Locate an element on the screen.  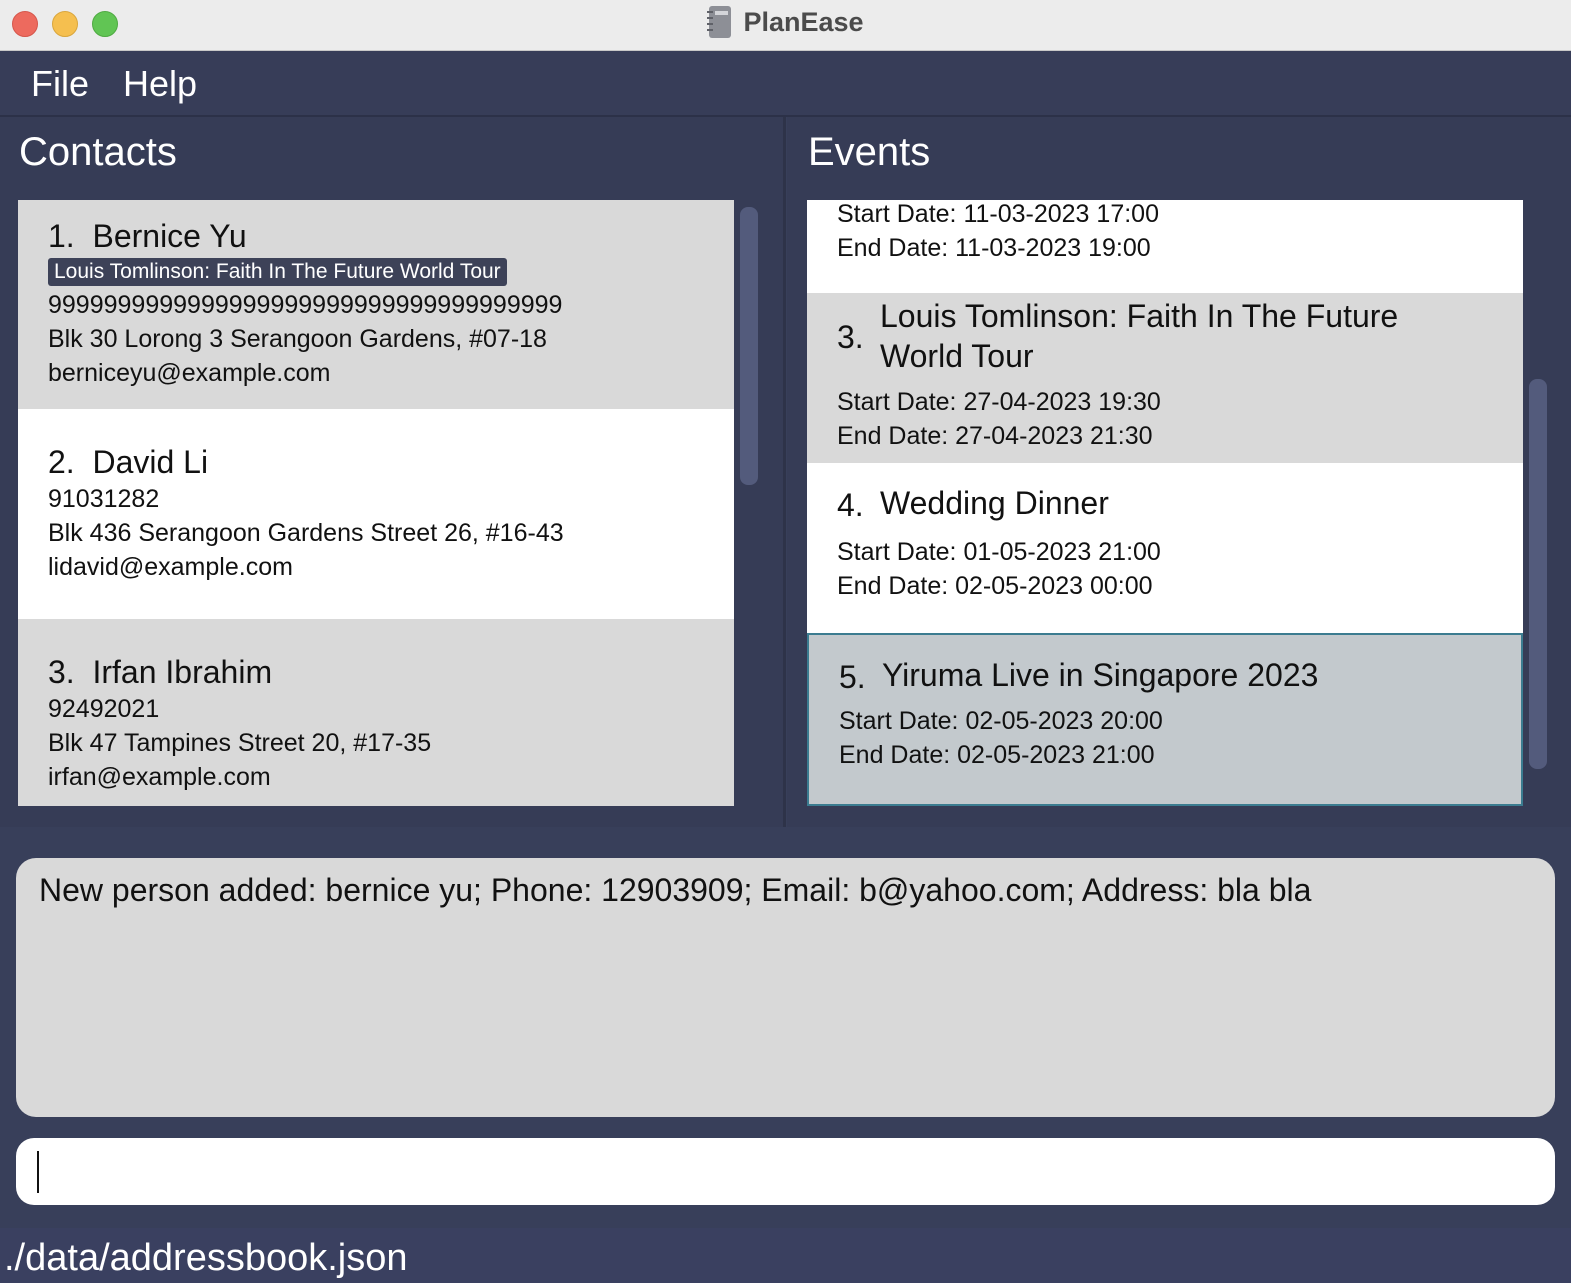
event-name: Yiruma Live in Singapore 2023 is located at coordinates (1100, 675).